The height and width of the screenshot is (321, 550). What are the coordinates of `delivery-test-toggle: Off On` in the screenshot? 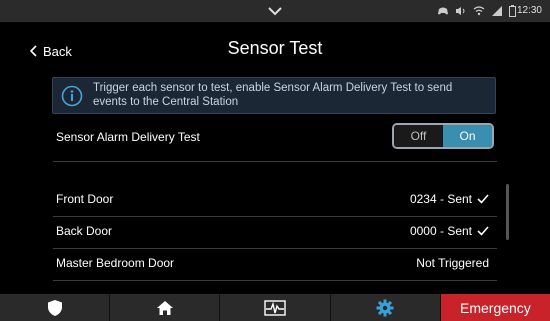 It's located at (443, 136).